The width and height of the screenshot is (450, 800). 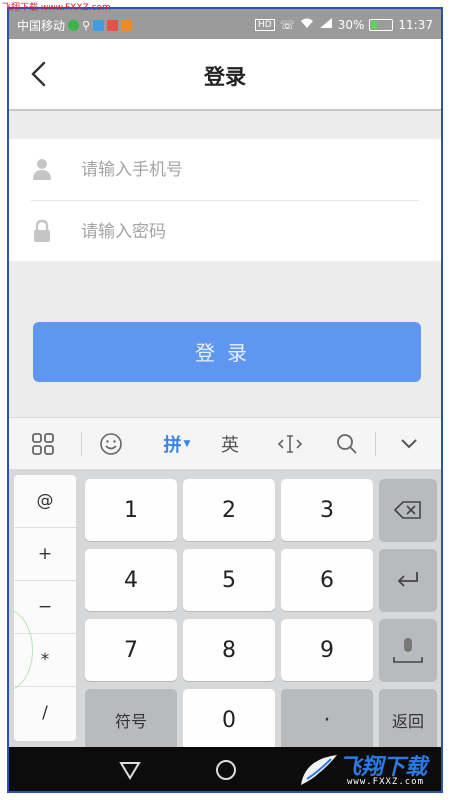 What do you see at coordinates (45, 608) in the screenshot?
I see `symbol-column: @ + − * /` at bounding box center [45, 608].